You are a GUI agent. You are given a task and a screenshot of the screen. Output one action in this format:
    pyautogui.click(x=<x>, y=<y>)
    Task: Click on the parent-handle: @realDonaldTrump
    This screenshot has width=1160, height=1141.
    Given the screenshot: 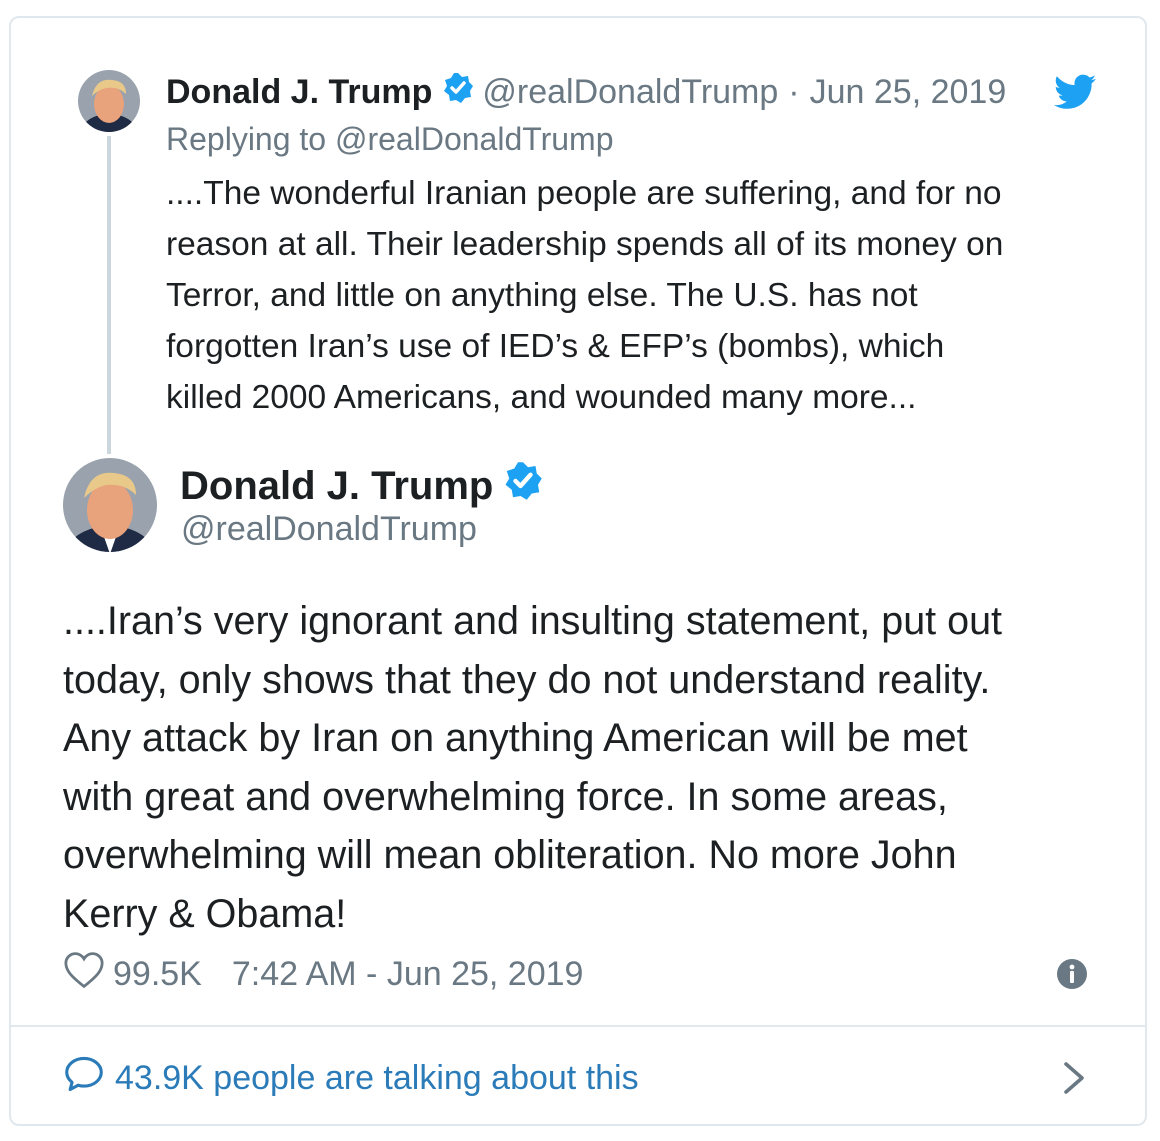 What is the action you would take?
    pyautogui.click(x=630, y=92)
    